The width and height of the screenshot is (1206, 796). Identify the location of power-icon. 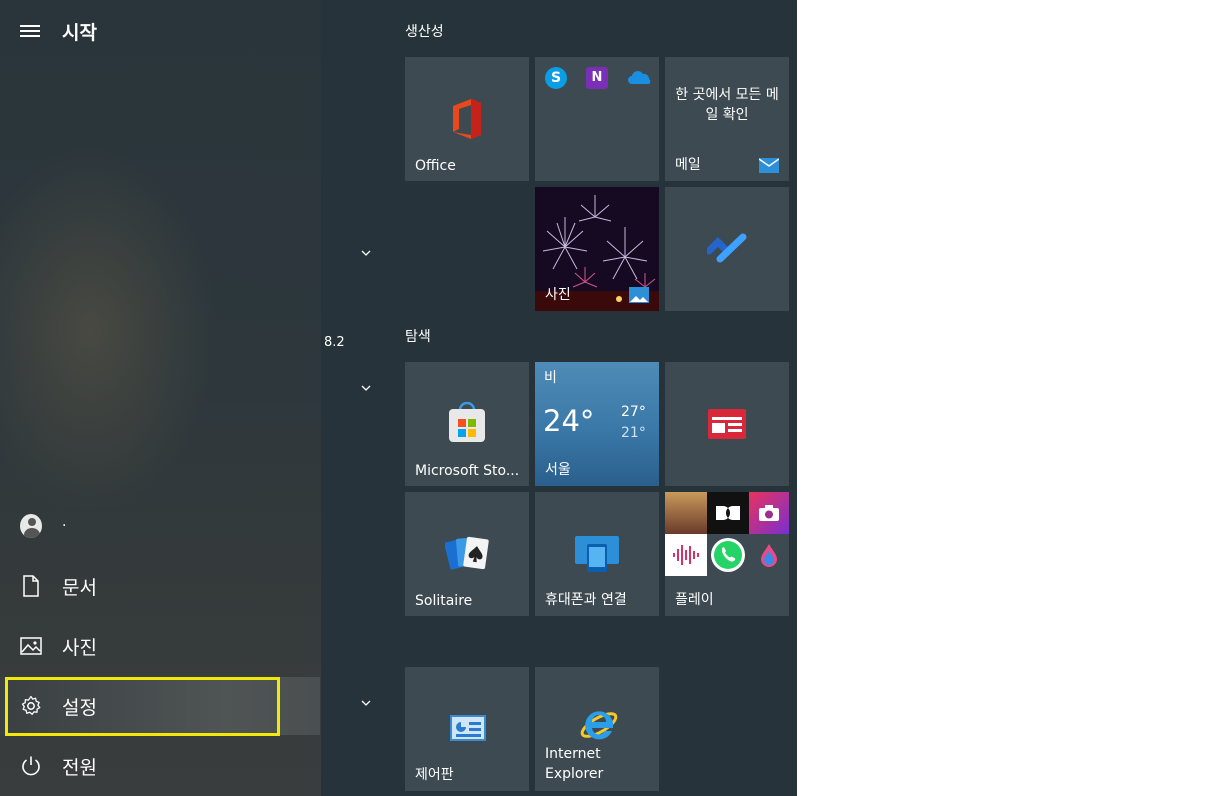
(31, 766).